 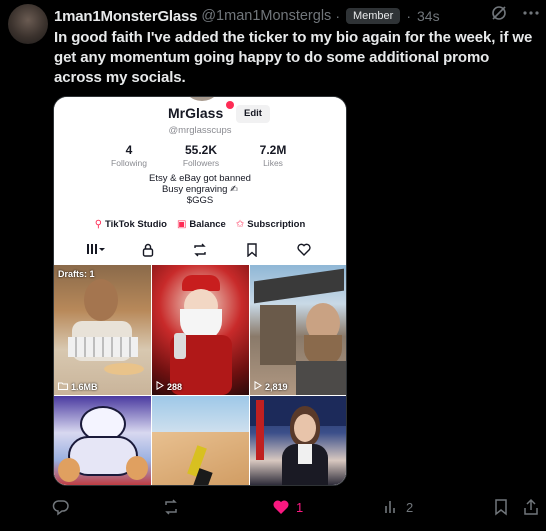 I want to click on bio-line: Etsy & eBay got banned, so click(x=200, y=178).